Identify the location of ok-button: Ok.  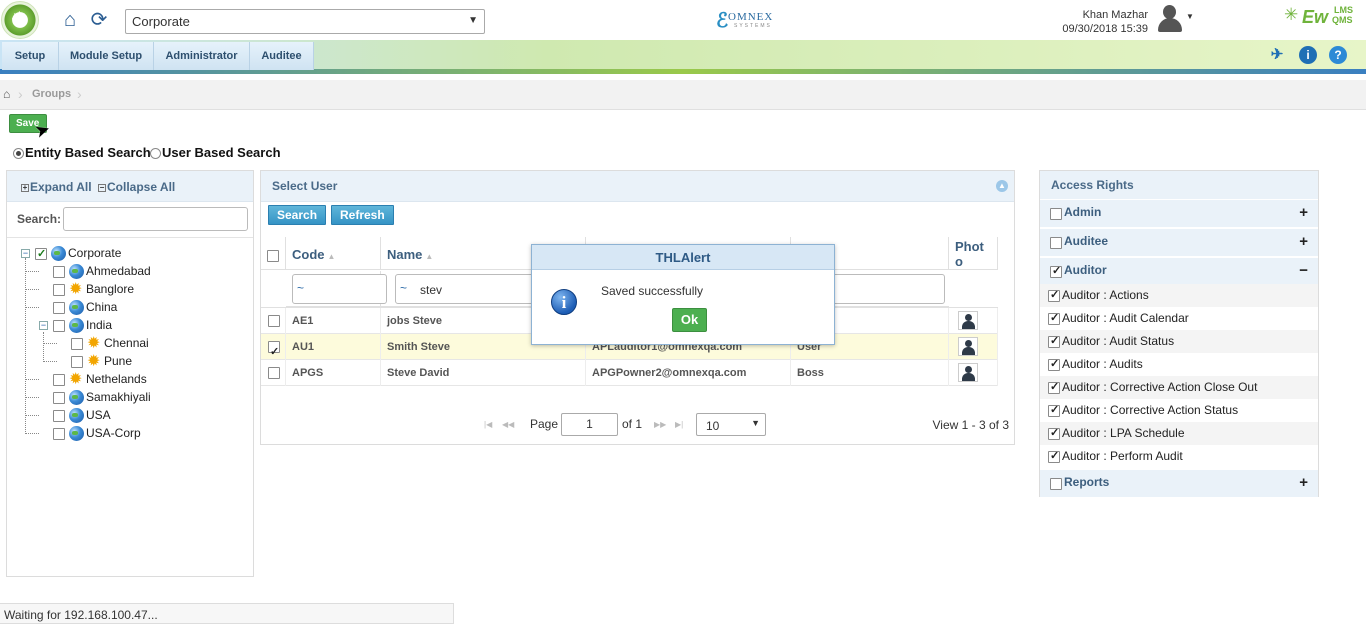
(689, 320).